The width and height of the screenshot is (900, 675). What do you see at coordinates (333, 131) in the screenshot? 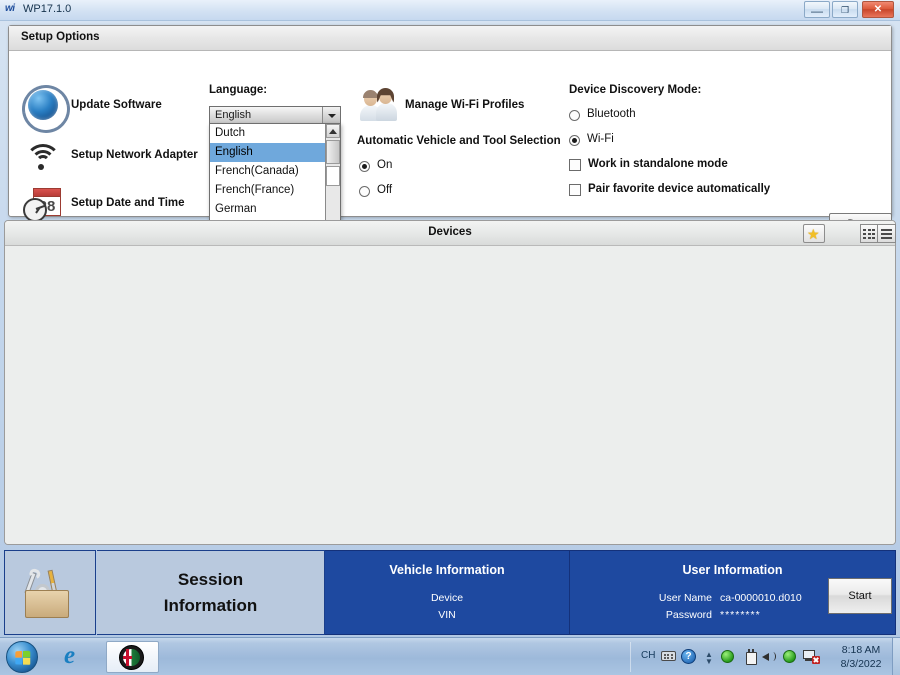
I see `scroll-up-button` at bounding box center [333, 131].